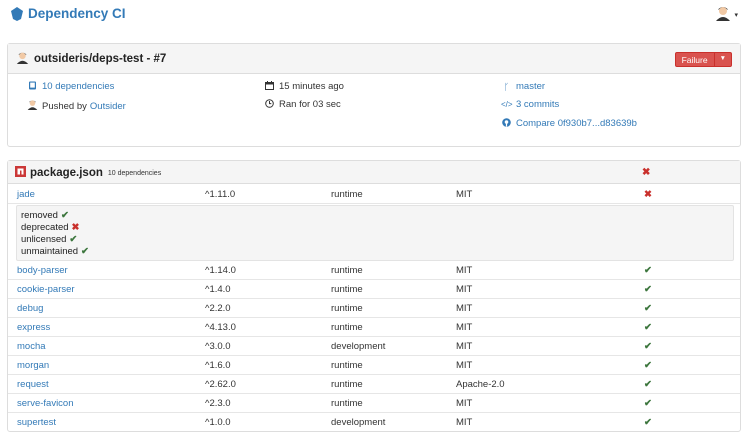  I want to click on dependency-link: mocha, so click(31, 346).